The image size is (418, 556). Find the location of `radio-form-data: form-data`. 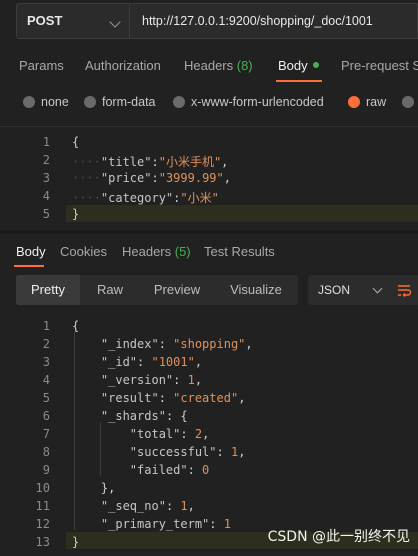

radio-form-data: form-data is located at coordinates (120, 102).